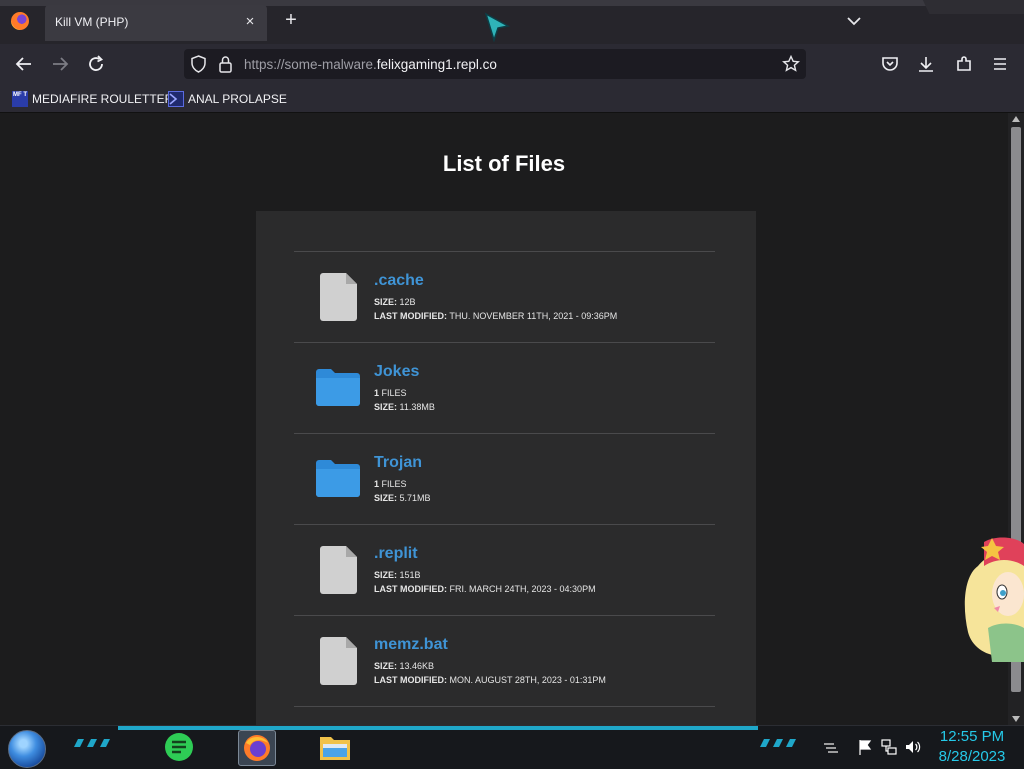 This screenshot has height=769, width=1024. What do you see at coordinates (889, 747) in the screenshot?
I see `network-icon` at bounding box center [889, 747].